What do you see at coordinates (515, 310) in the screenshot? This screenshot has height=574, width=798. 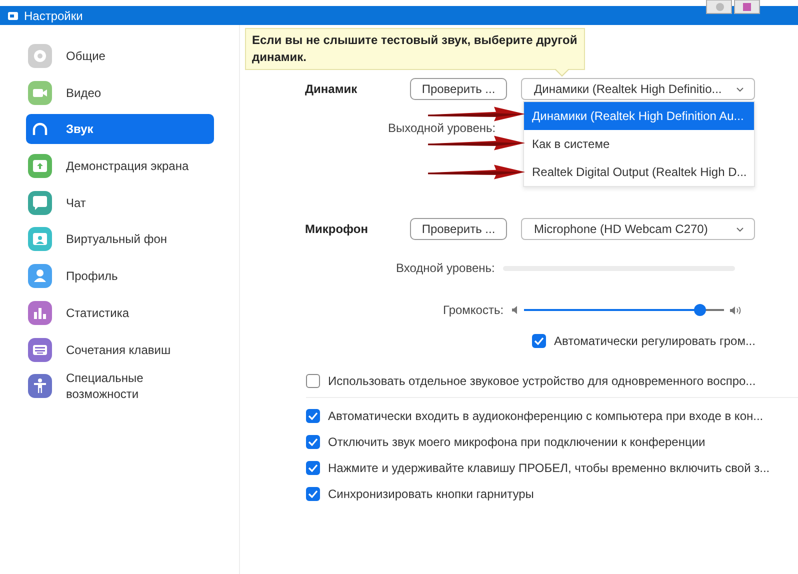 I see `speaker-low-icon` at bounding box center [515, 310].